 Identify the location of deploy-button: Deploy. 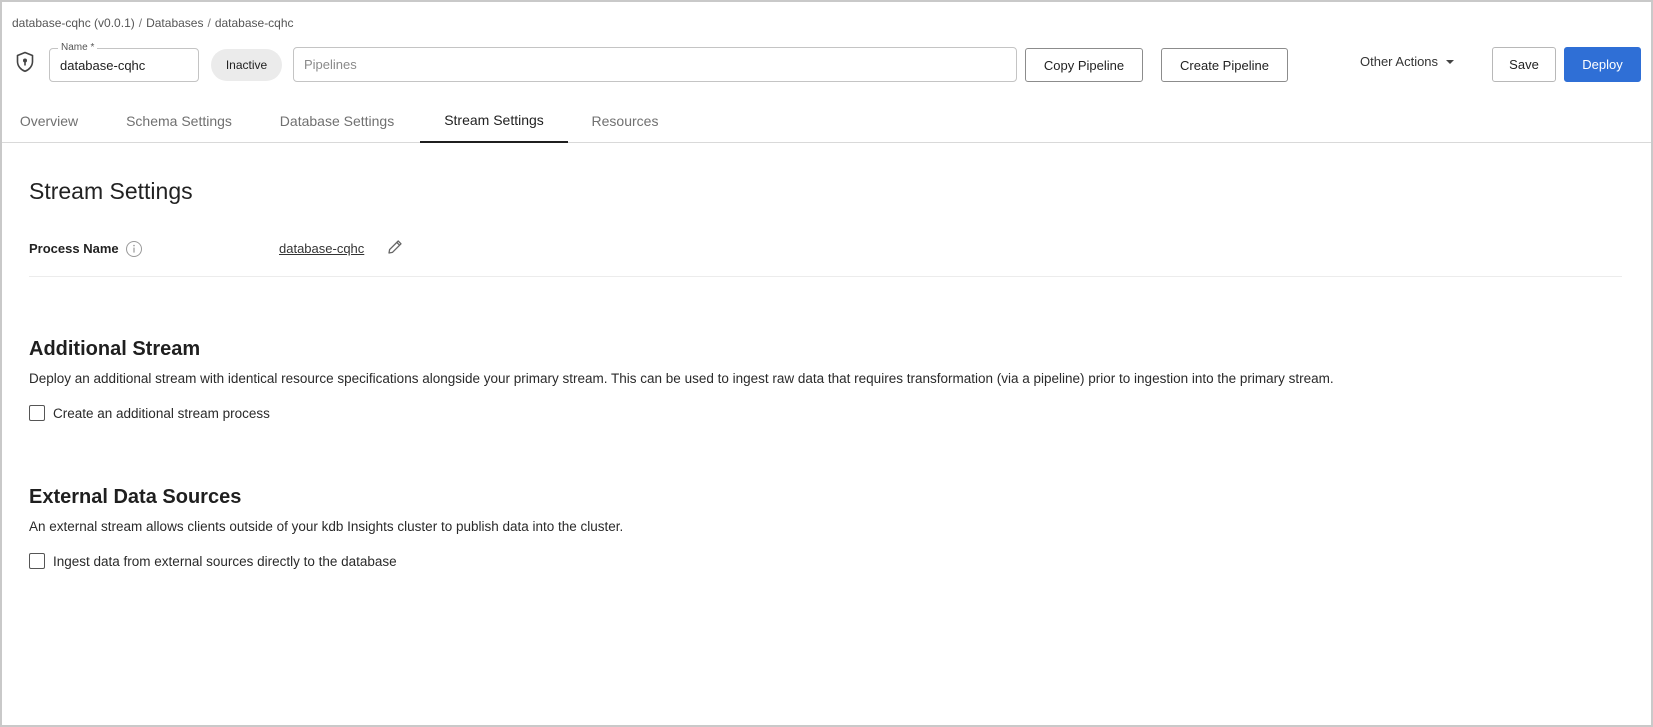
(1602, 64).